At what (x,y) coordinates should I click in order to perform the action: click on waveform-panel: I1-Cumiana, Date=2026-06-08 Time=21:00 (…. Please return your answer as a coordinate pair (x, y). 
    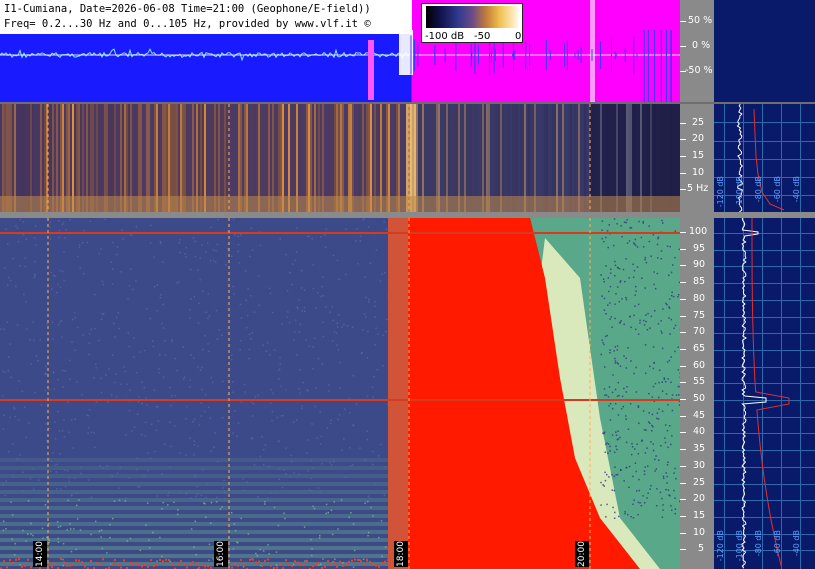
    Looking at the image, I should click on (340, 51).